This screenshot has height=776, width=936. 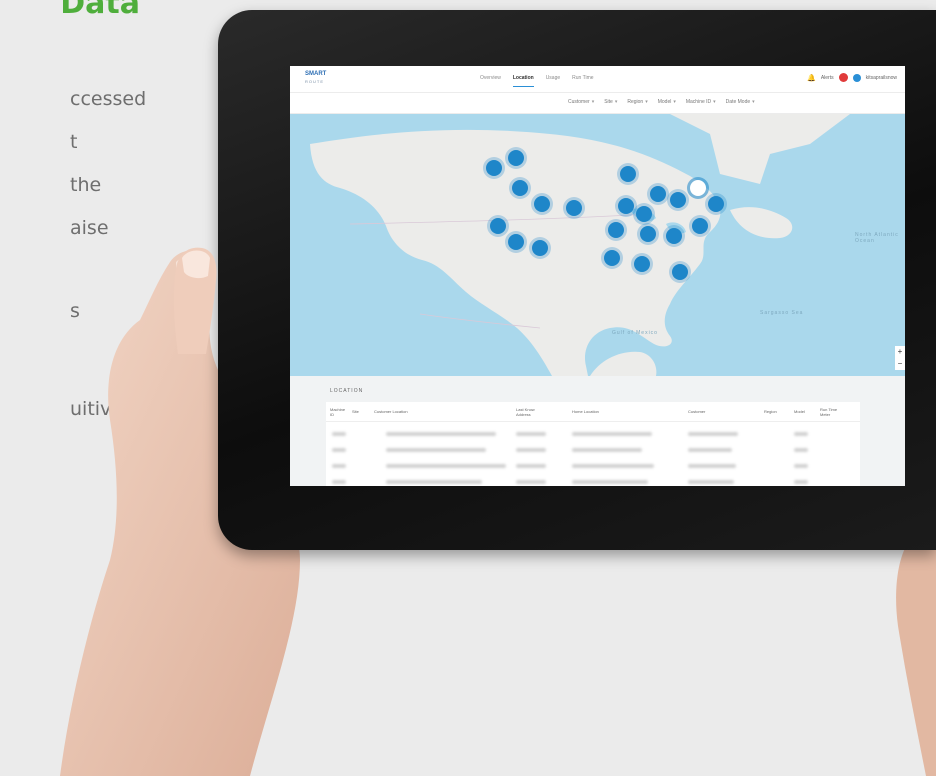 I want to click on column-header: Last Know Address, so click(x=531, y=412).